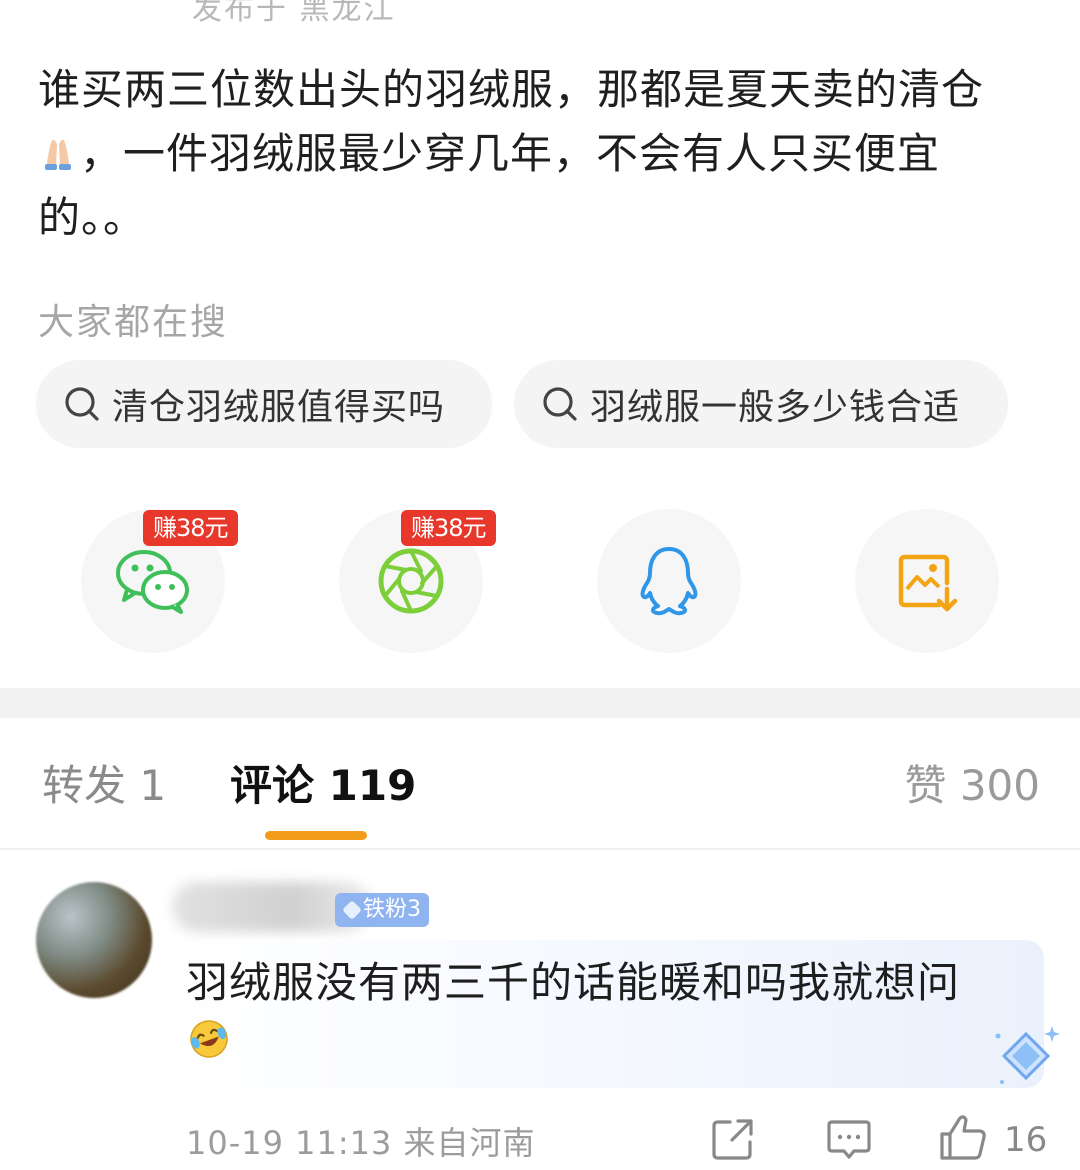 This screenshot has height=1170, width=1080. What do you see at coordinates (411, 581) in the screenshot?
I see `moments-icon` at bounding box center [411, 581].